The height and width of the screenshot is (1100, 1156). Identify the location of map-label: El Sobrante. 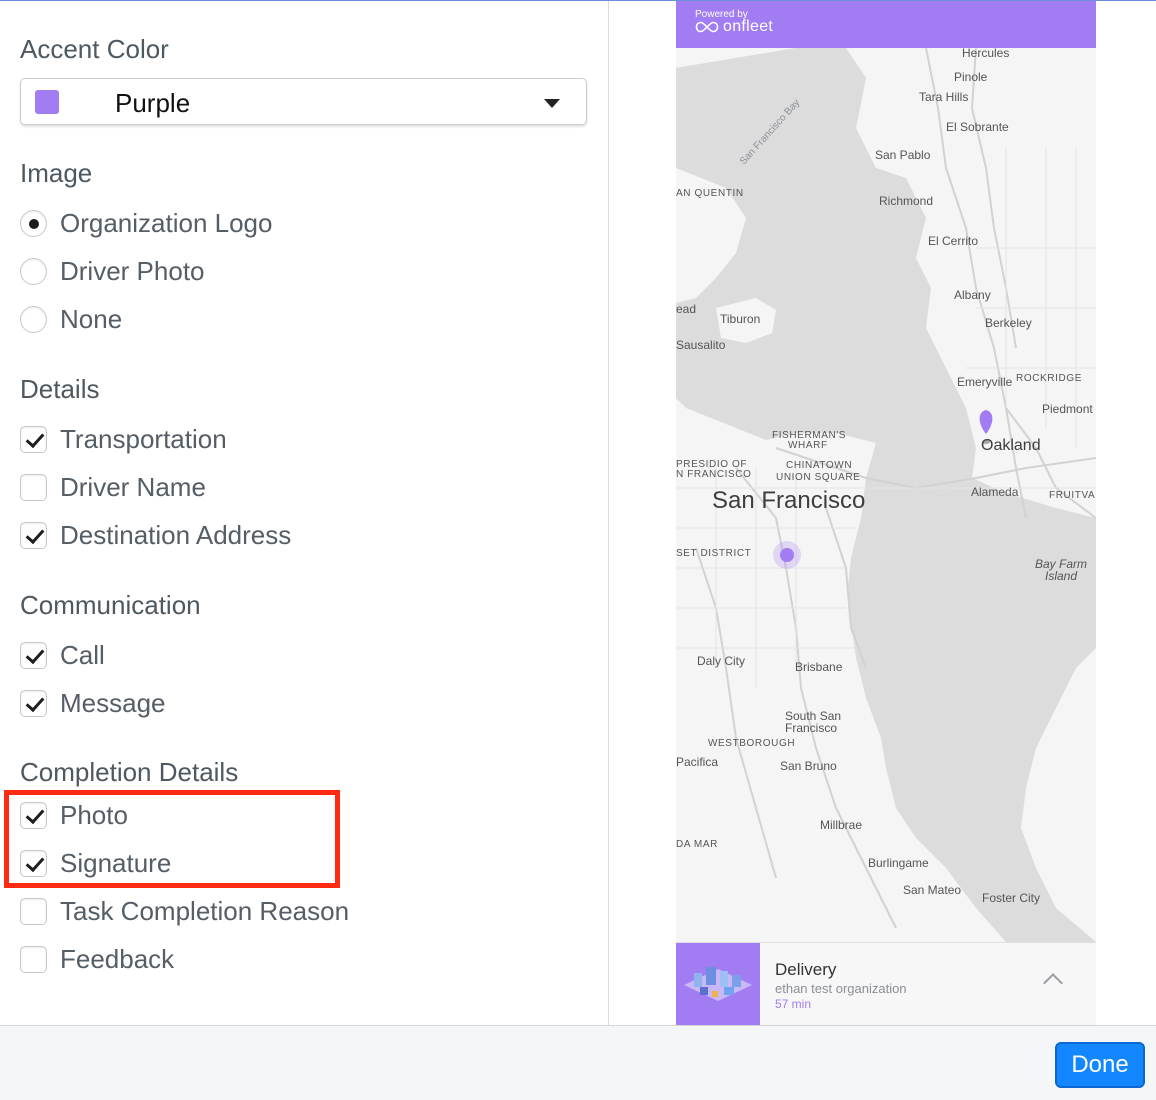
(977, 127).